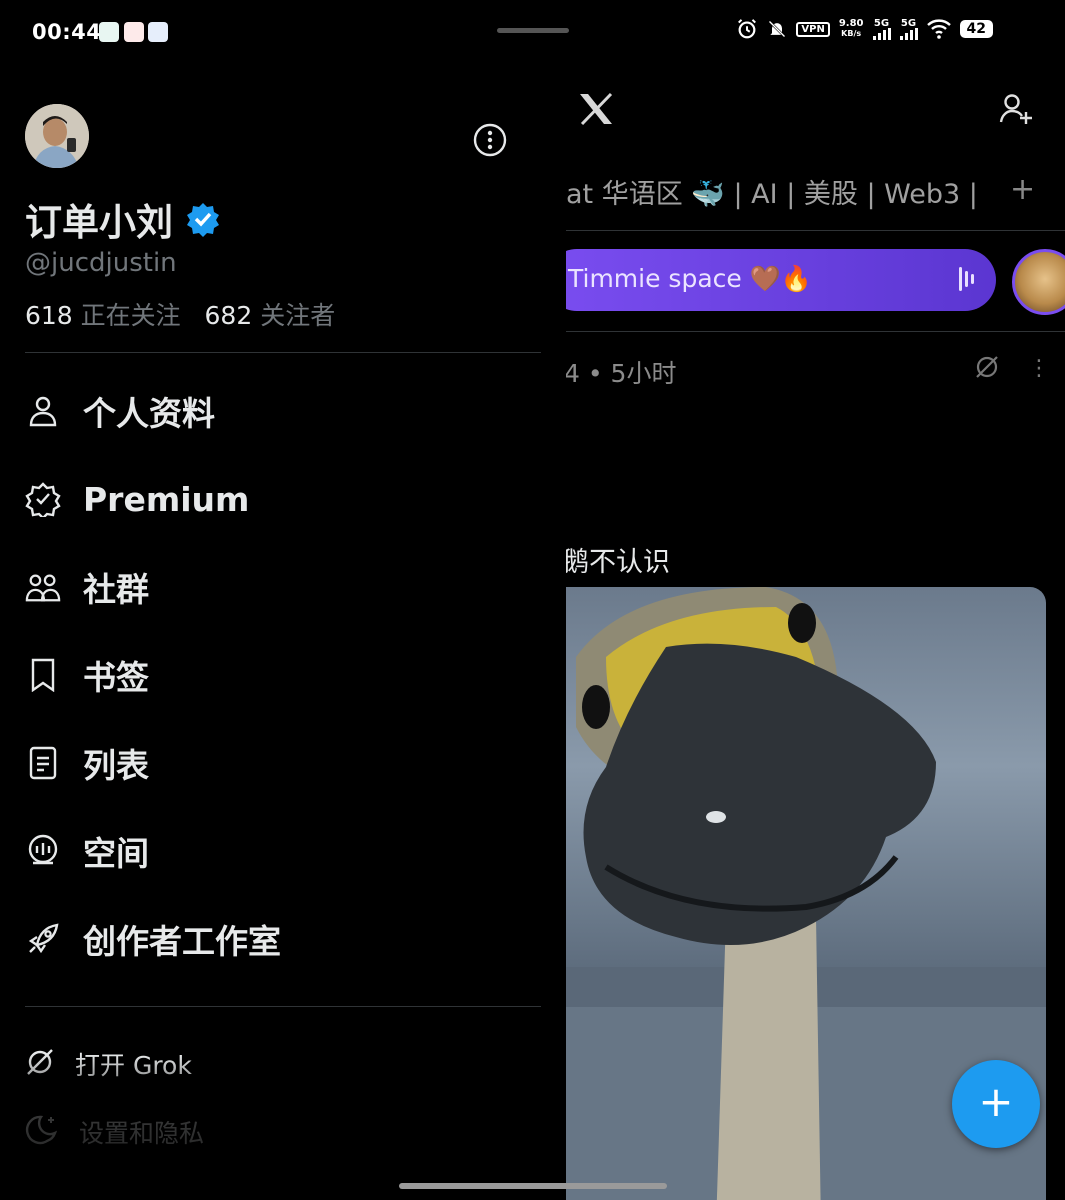 The height and width of the screenshot is (1200, 1065). I want to click on menu-item-settings-privacy: 设置和隐私, so click(114, 1132).